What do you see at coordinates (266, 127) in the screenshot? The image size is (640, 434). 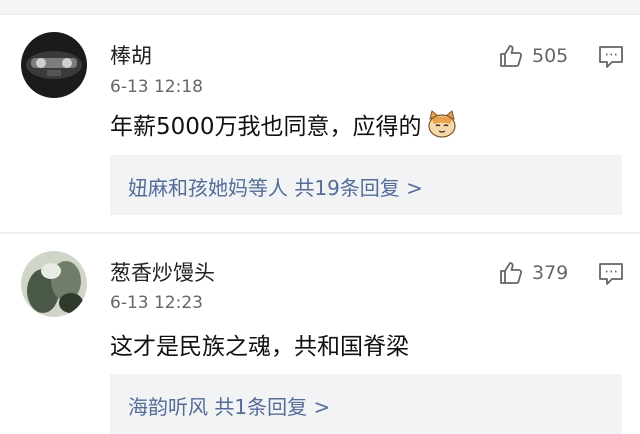 I see `comment-body: 年薪5000万我也同意，应得的` at bounding box center [266, 127].